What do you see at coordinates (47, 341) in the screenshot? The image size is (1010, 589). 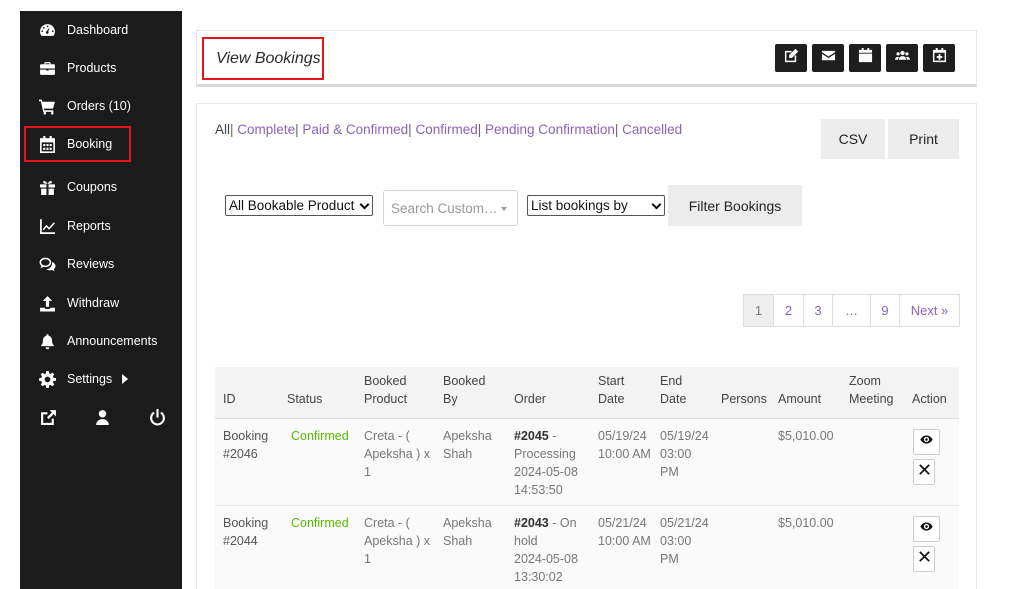 I see `bell-icon` at bounding box center [47, 341].